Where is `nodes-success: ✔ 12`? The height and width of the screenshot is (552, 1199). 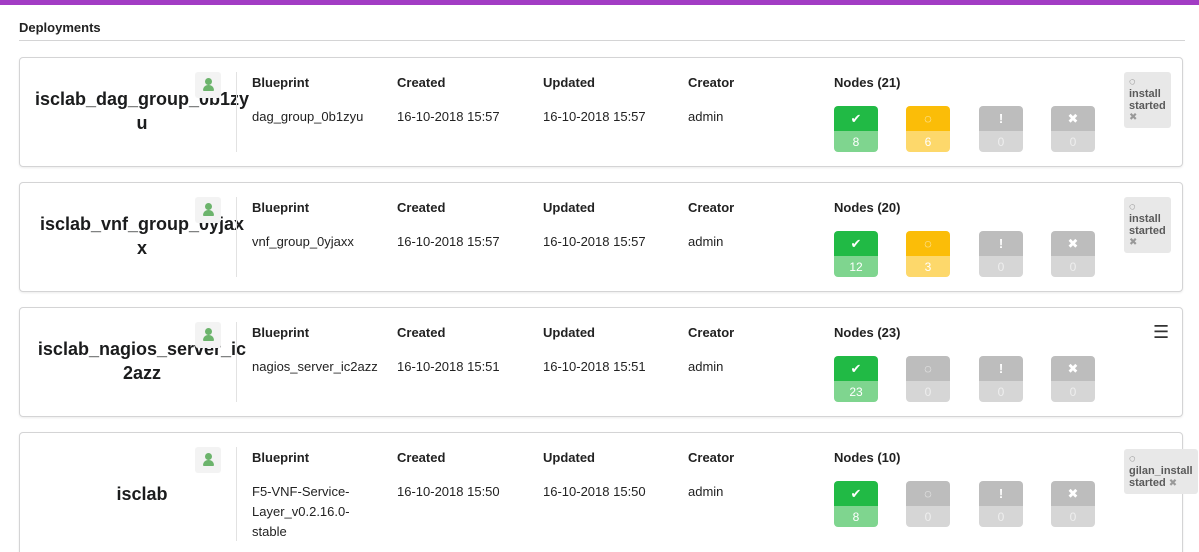 nodes-success: ✔ 12 is located at coordinates (856, 254).